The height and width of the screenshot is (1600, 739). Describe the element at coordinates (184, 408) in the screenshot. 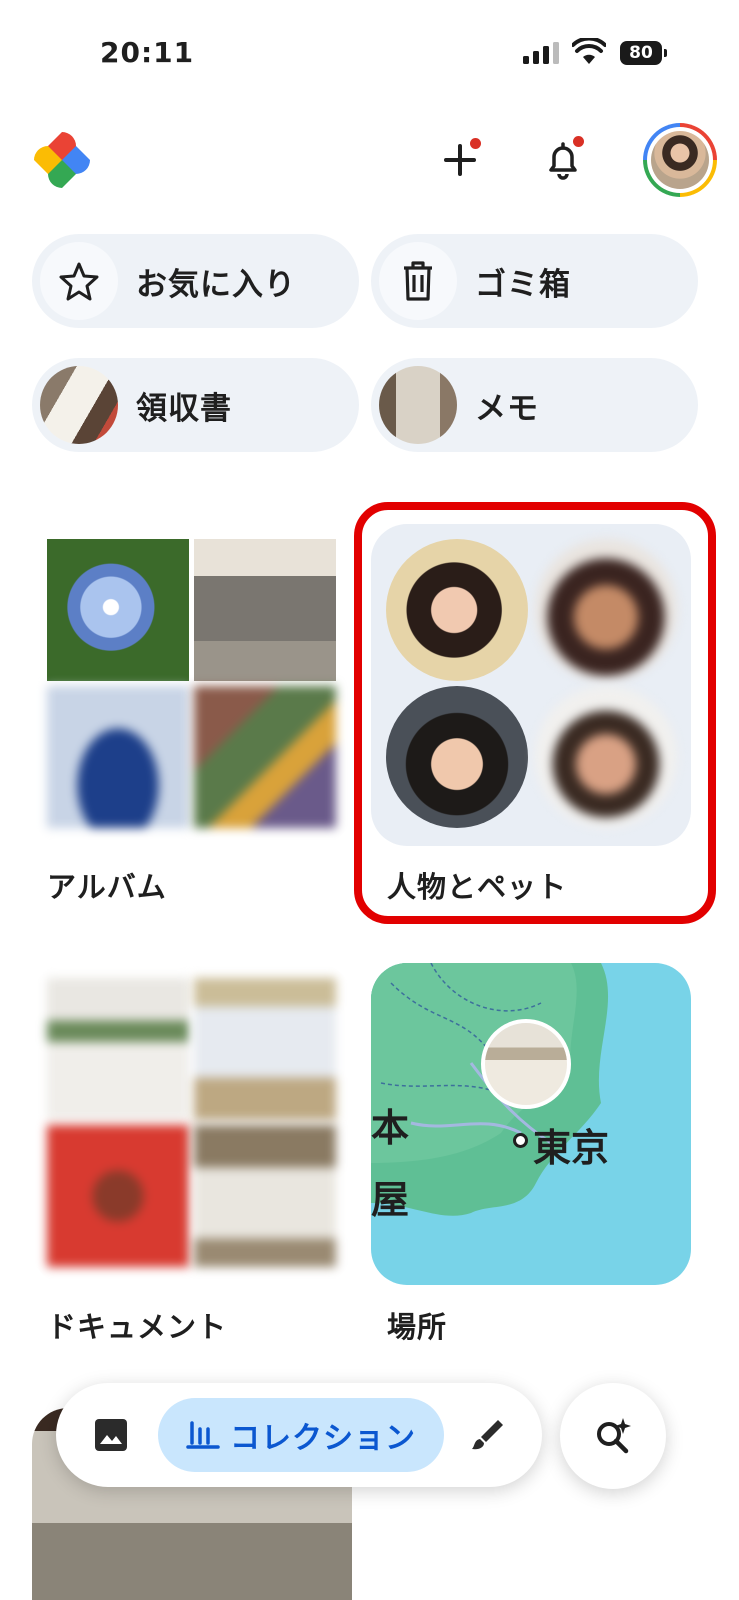

I see `chip-label-receipts: 領収書` at that location.